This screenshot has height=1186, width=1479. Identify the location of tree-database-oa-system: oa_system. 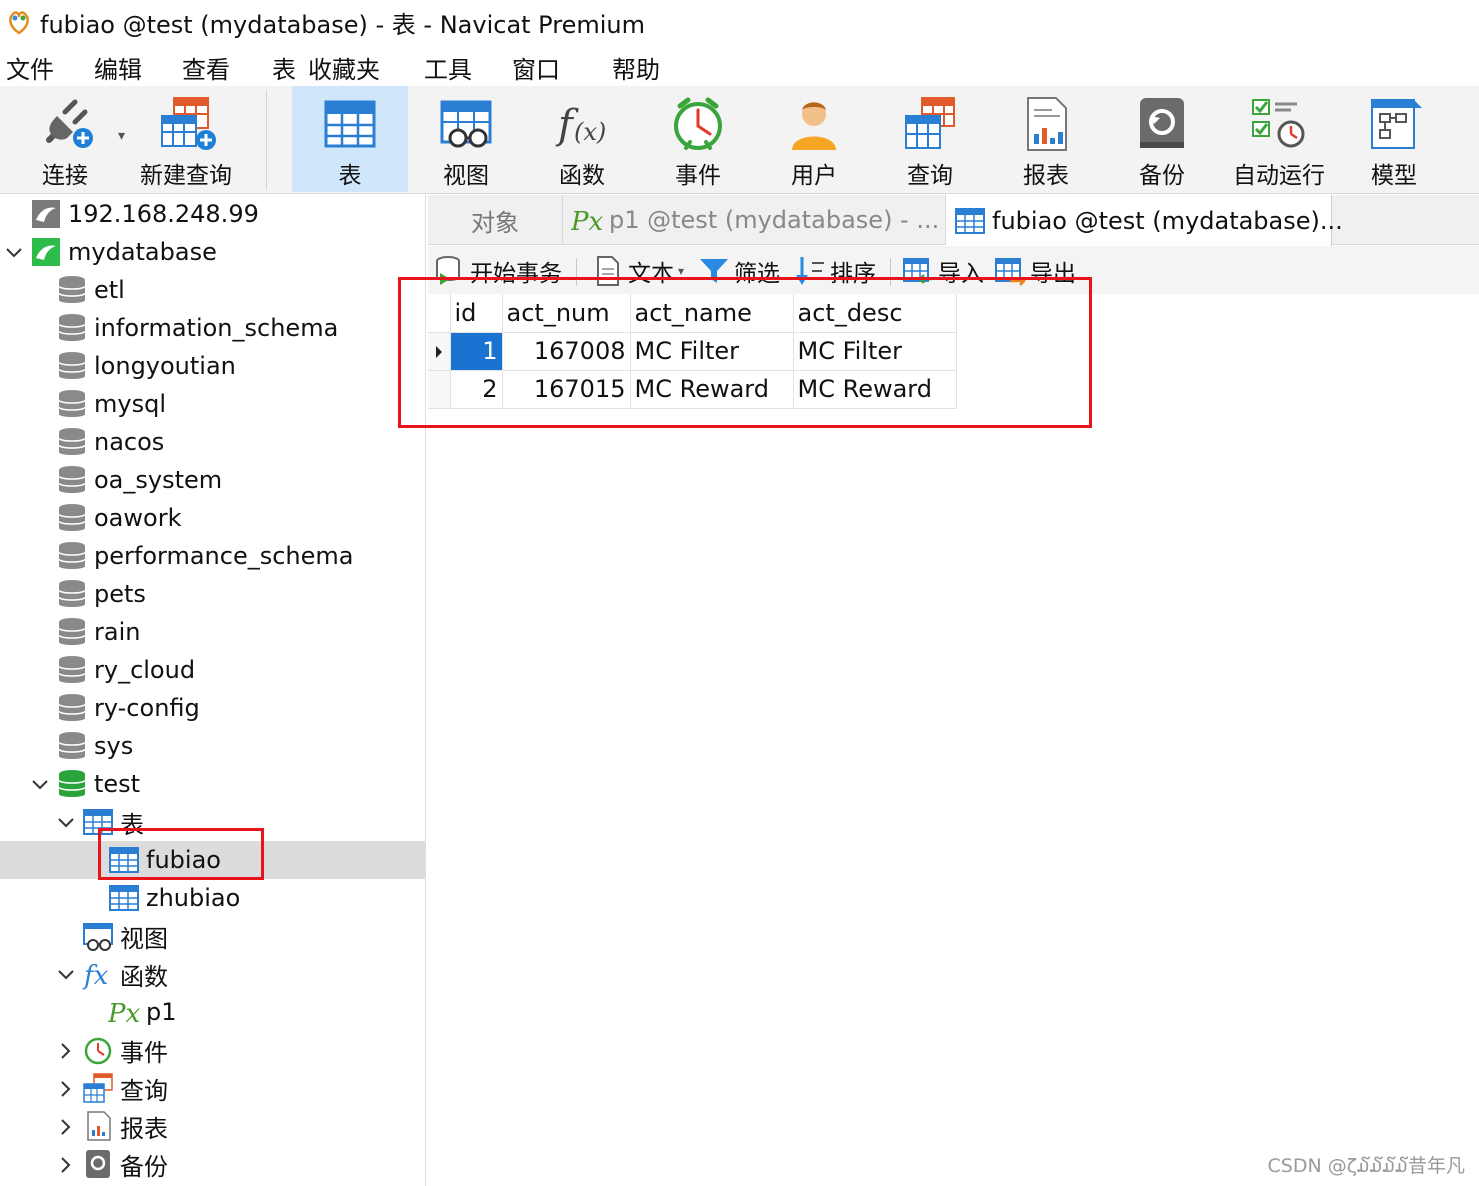
(139, 480).